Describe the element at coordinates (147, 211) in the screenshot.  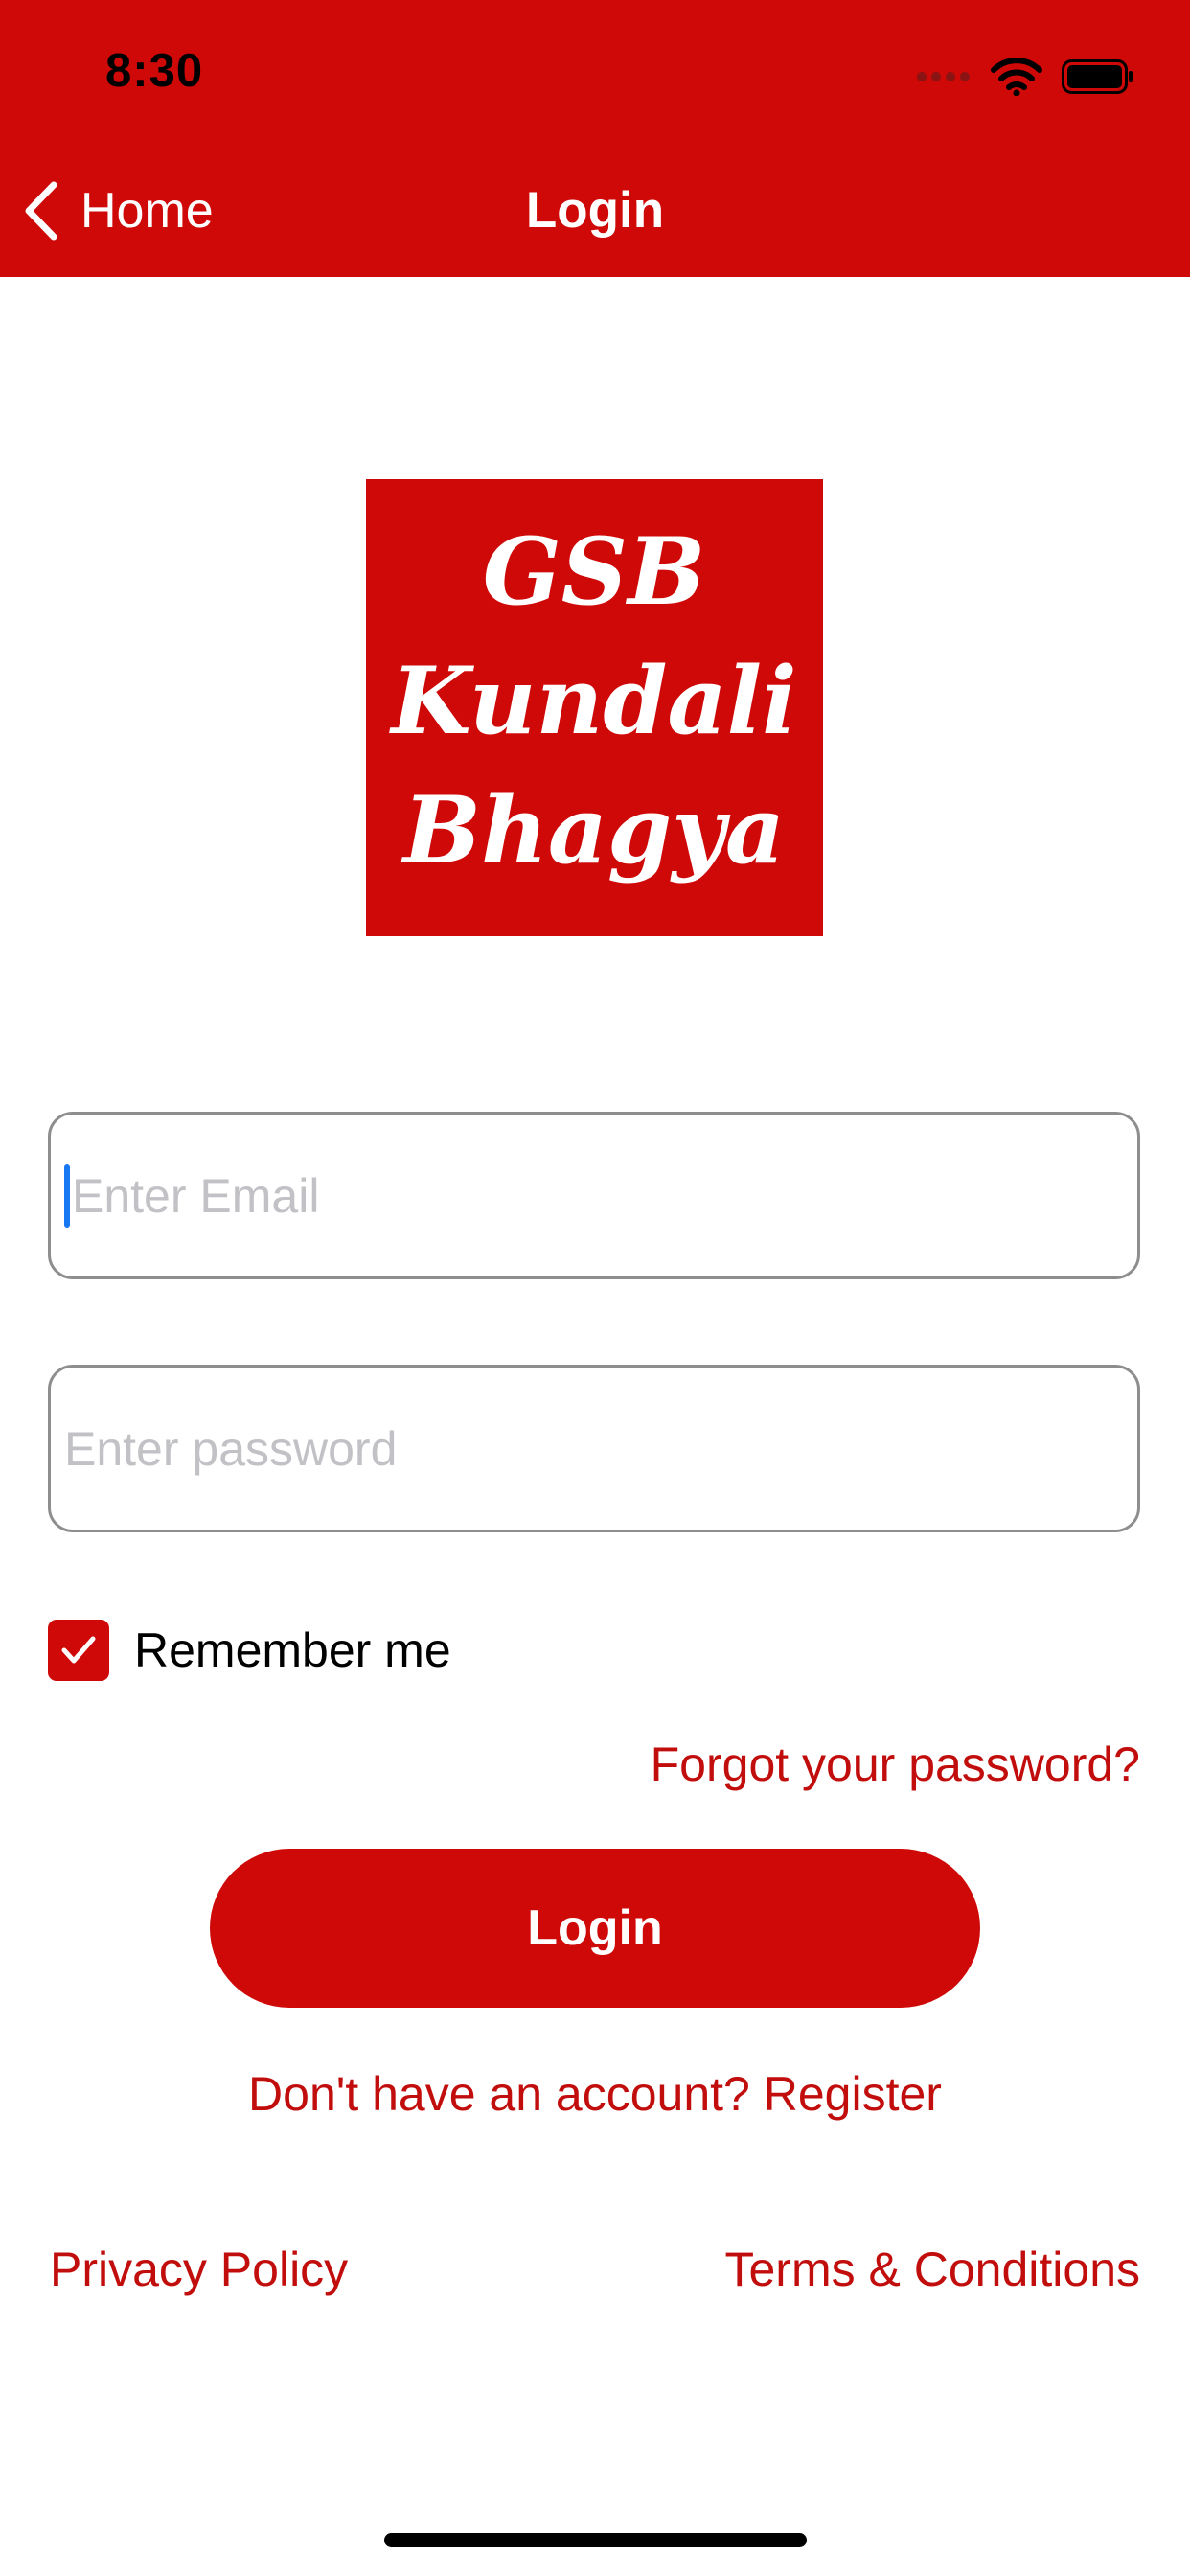
I see `back-label: Home` at that location.